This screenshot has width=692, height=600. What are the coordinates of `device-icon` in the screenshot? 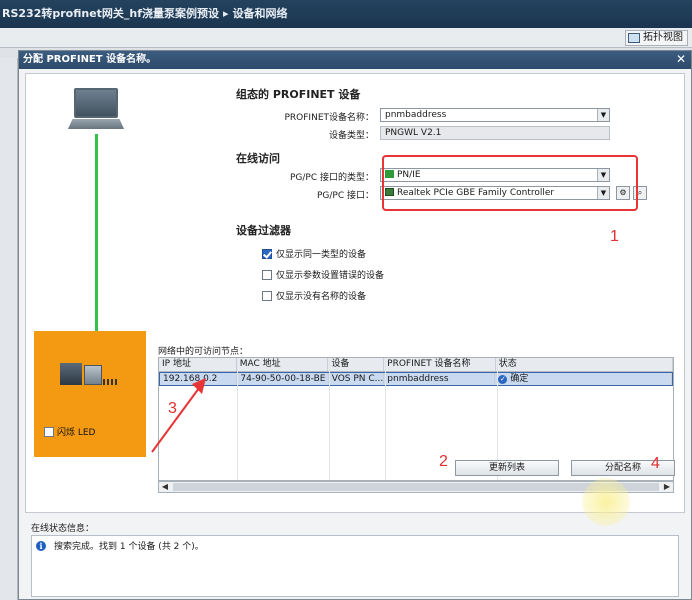 It's located at (90, 374).